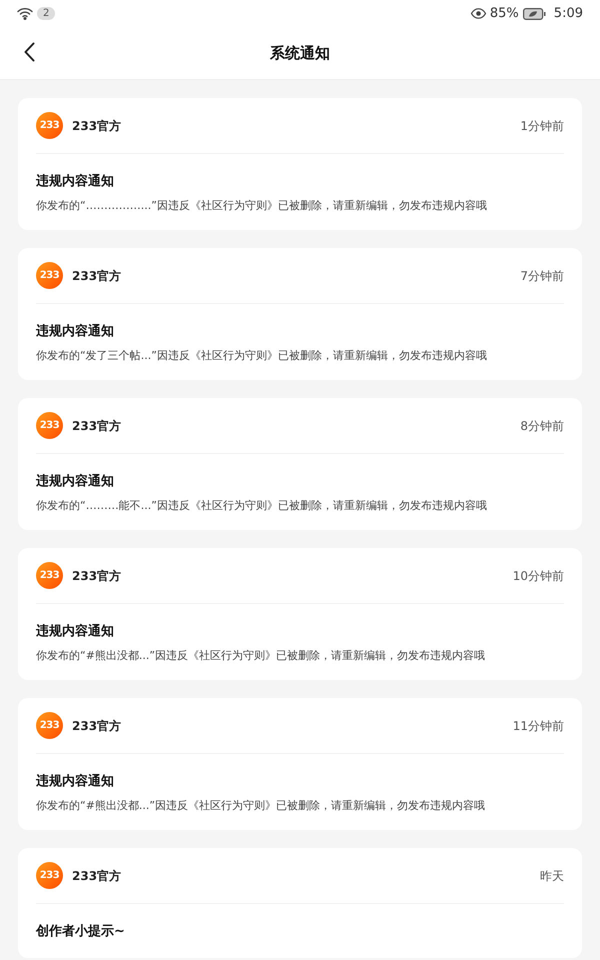  What do you see at coordinates (300, 614) in the screenshot?
I see `notification-card: 233 233官方 10分钟前 违规内容通知 你发布的“#熊出没都...”因违反《社区行为守则》已被删除，请重新编辑，勿发布违规内容哦` at bounding box center [300, 614].